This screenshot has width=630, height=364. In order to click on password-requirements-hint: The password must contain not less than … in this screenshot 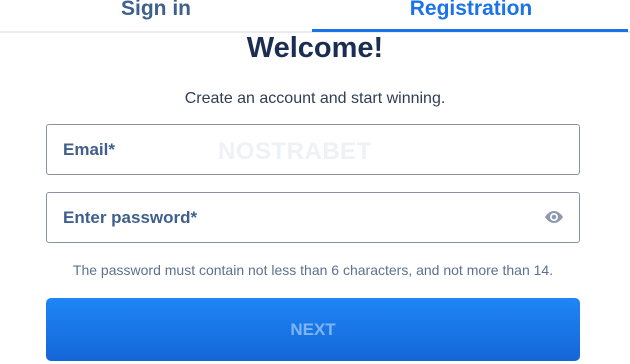, I will do `click(313, 270)`.